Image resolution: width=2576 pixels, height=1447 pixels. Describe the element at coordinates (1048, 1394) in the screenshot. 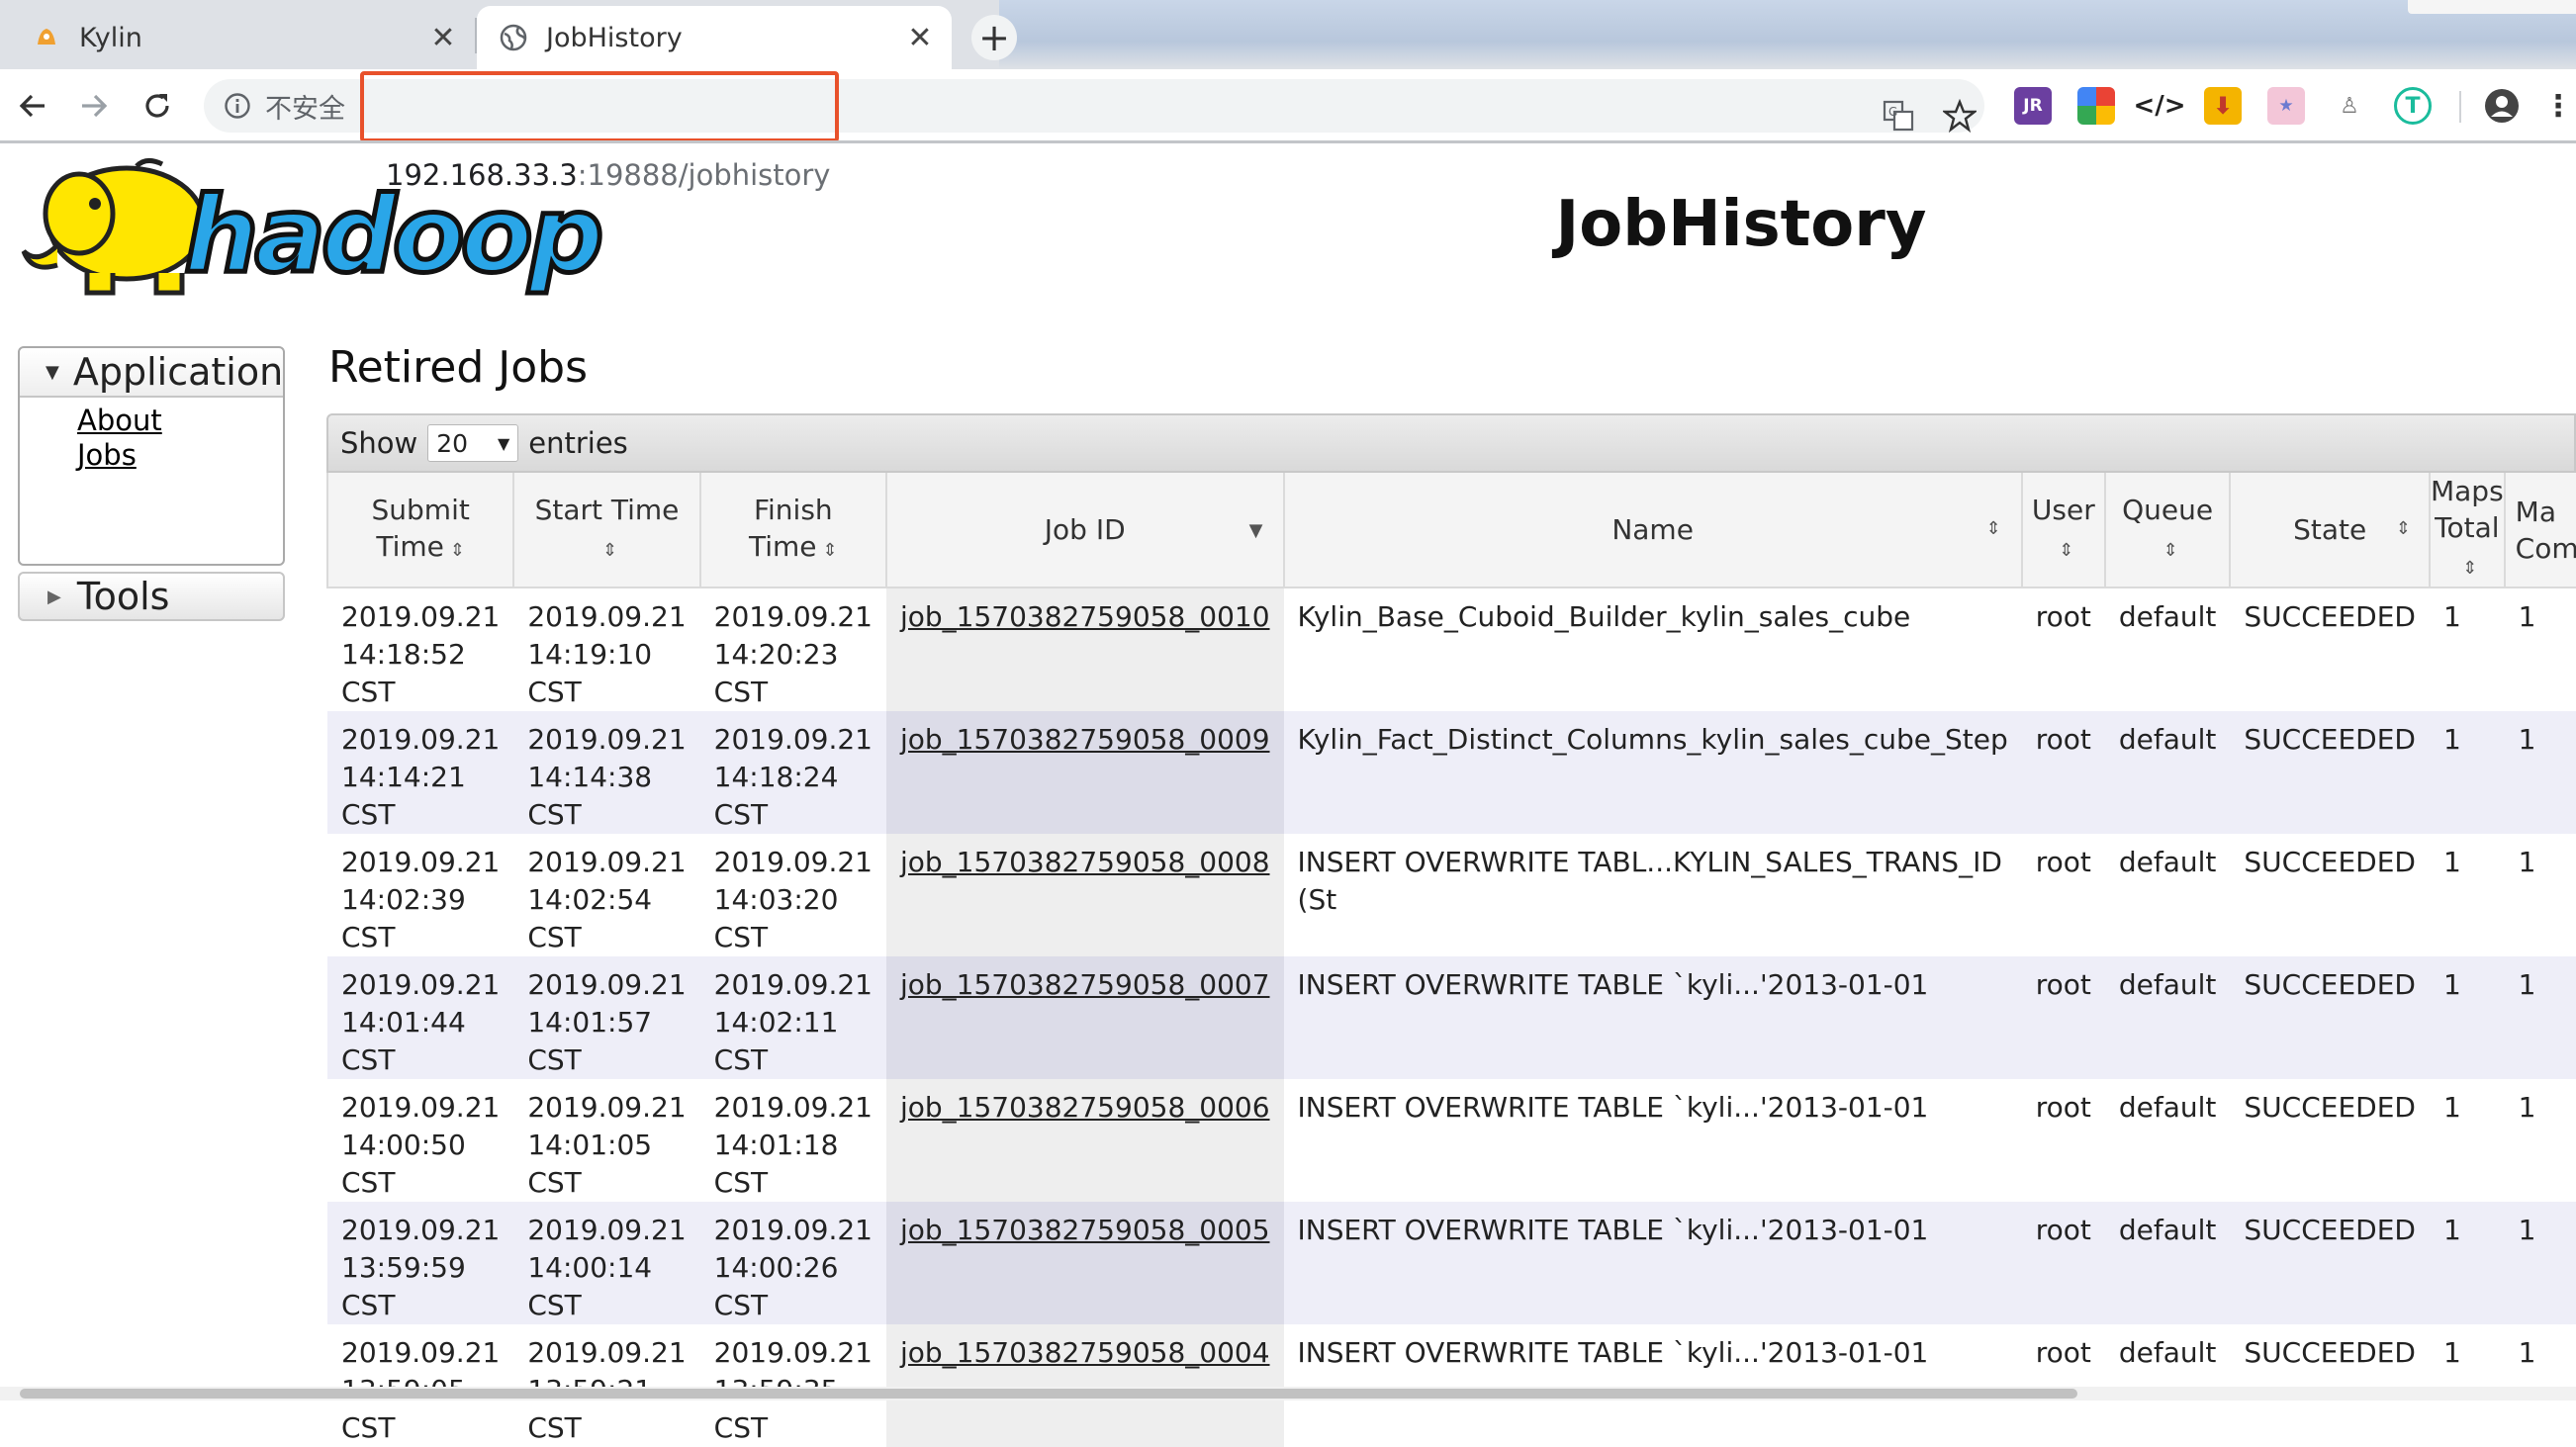

I see `scrollbar-thumb` at that location.